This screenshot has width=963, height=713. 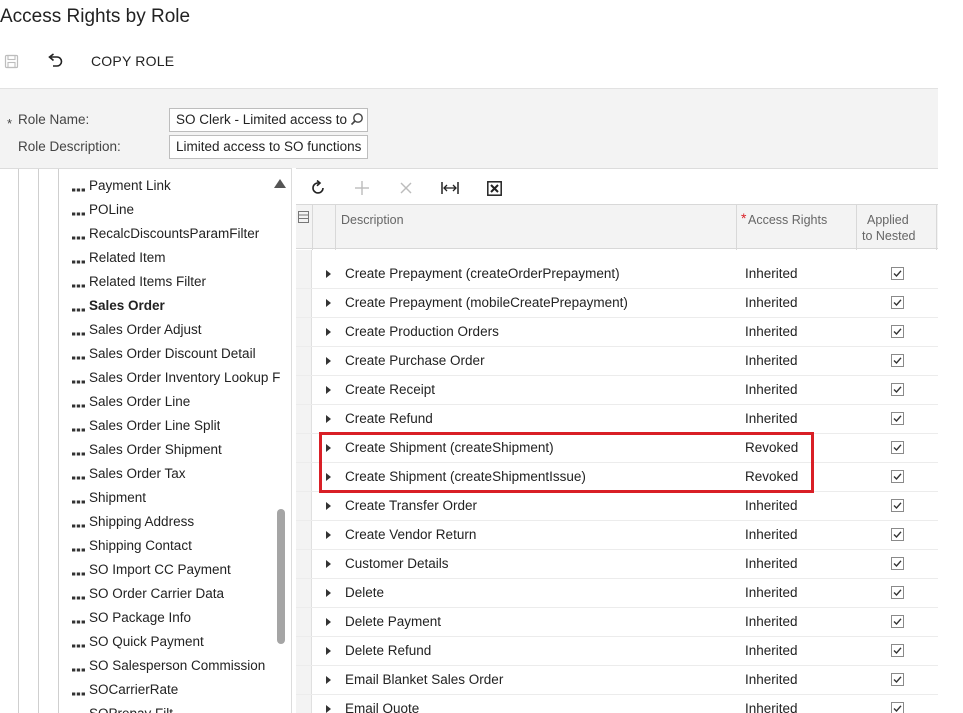 What do you see at coordinates (132, 61) in the screenshot?
I see `copy-role-button: COPY ROLE` at bounding box center [132, 61].